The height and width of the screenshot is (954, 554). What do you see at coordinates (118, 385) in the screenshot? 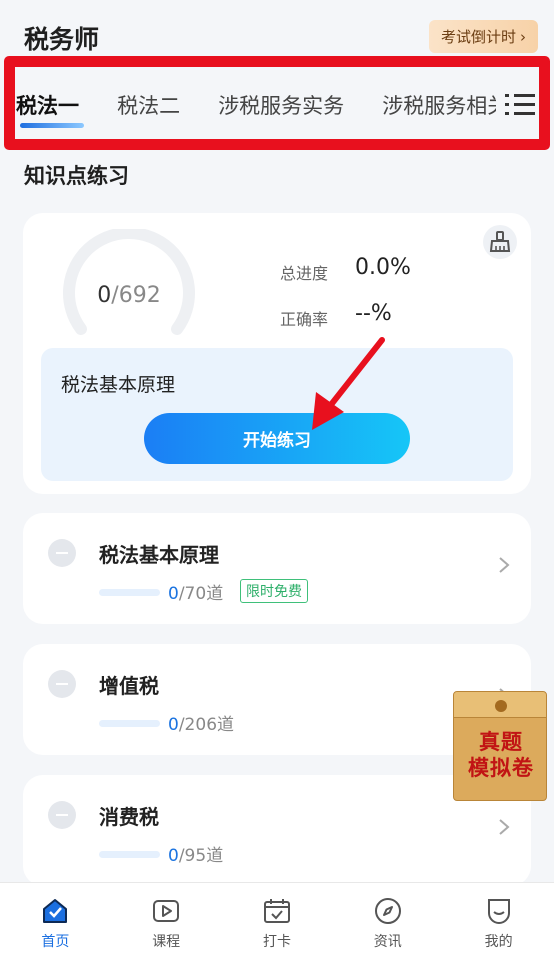
I see `current-topic-name: 税法基本原理` at bounding box center [118, 385].